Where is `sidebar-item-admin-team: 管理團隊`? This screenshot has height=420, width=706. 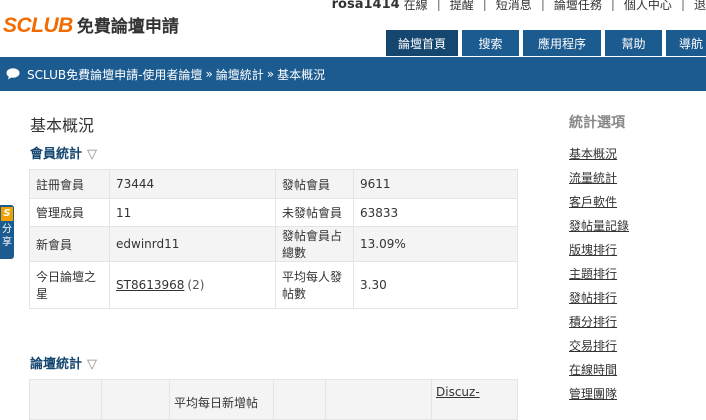 sidebar-item-admin-team: 管理團隊 is located at coordinates (634, 394).